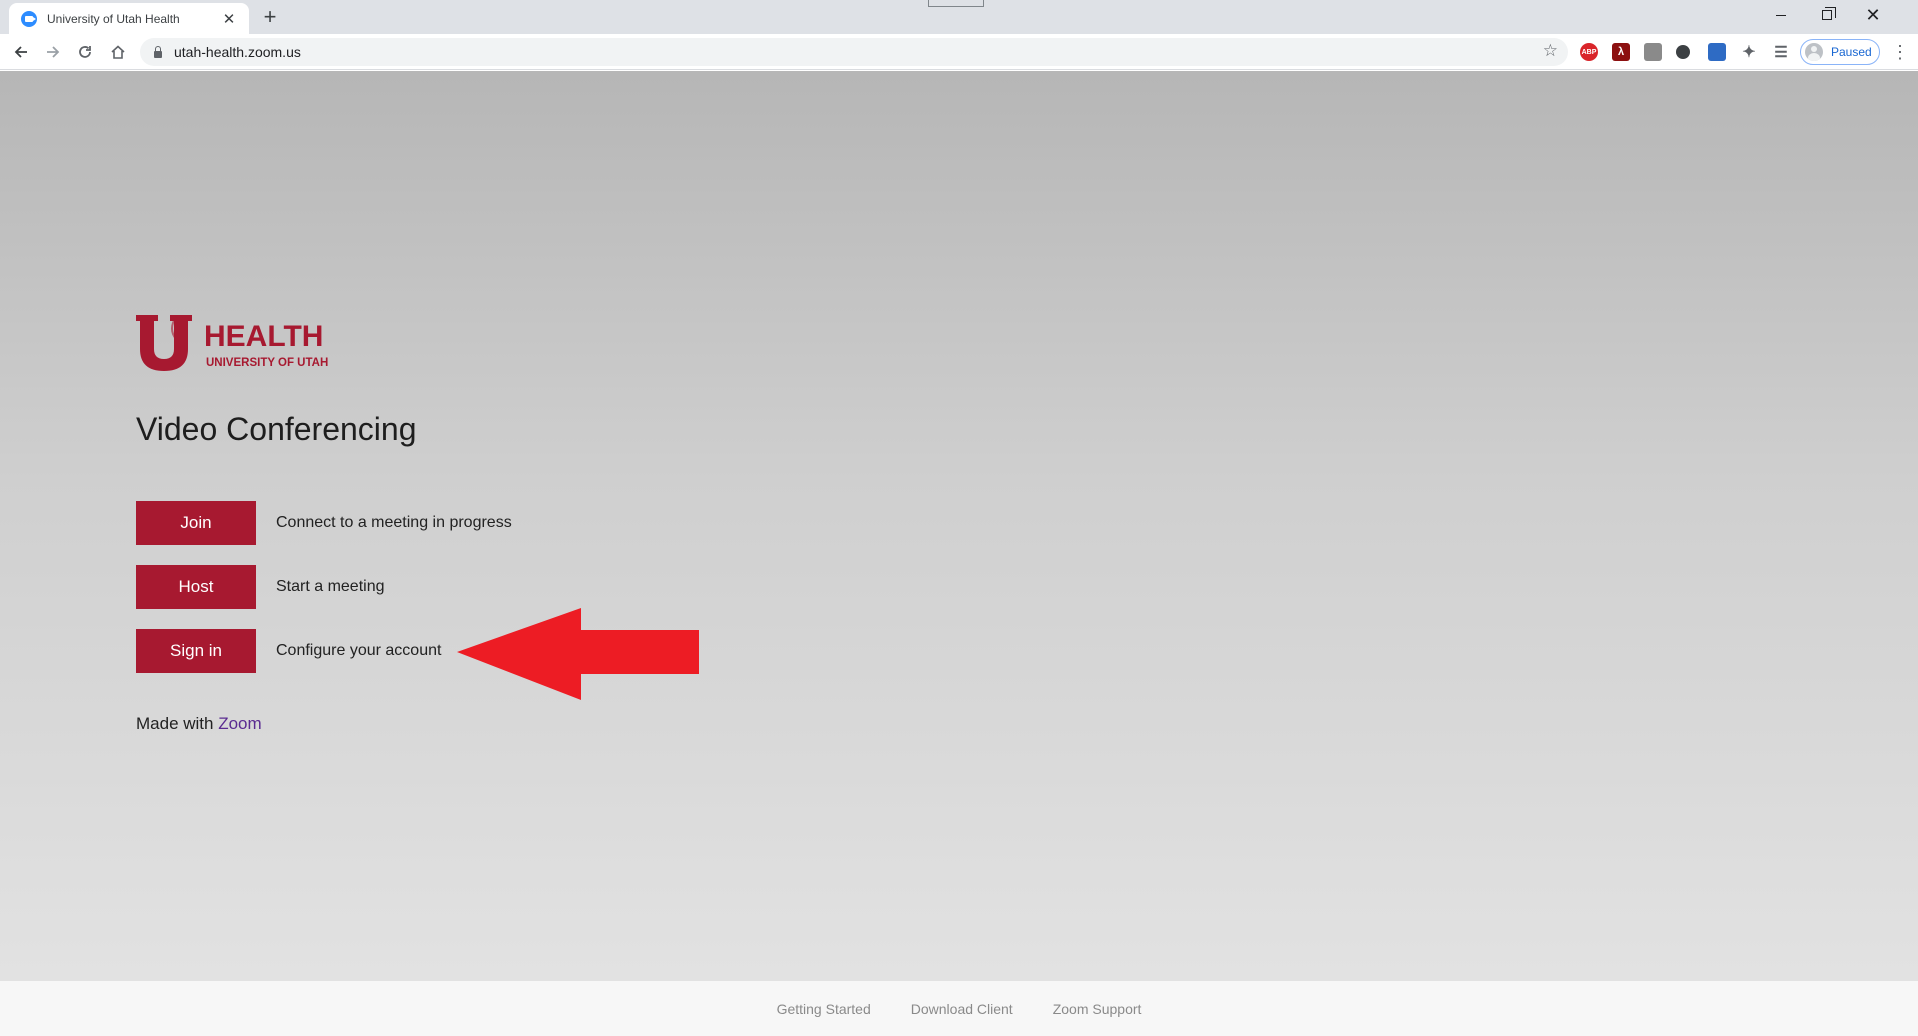 Image resolution: width=1918 pixels, height=1036 pixels. I want to click on made-with-text: Made with Zoom, so click(199, 724).